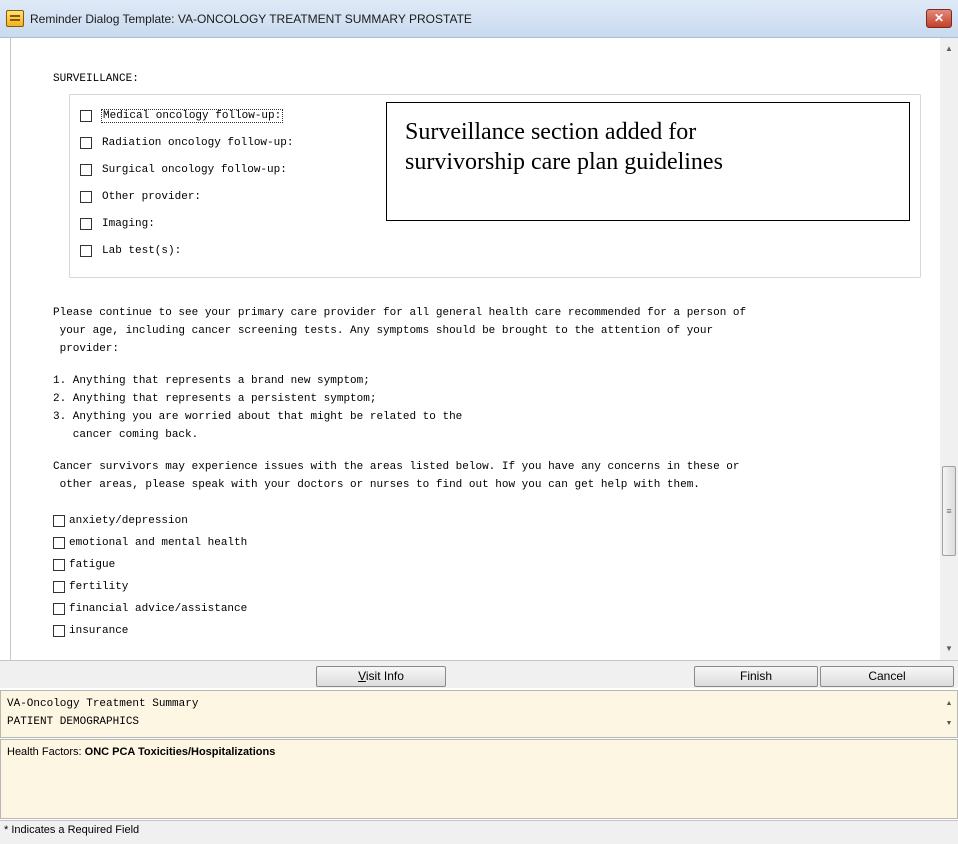  Describe the element at coordinates (158, 609) in the screenshot. I see `concern-label: financial advice/assistance` at that location.